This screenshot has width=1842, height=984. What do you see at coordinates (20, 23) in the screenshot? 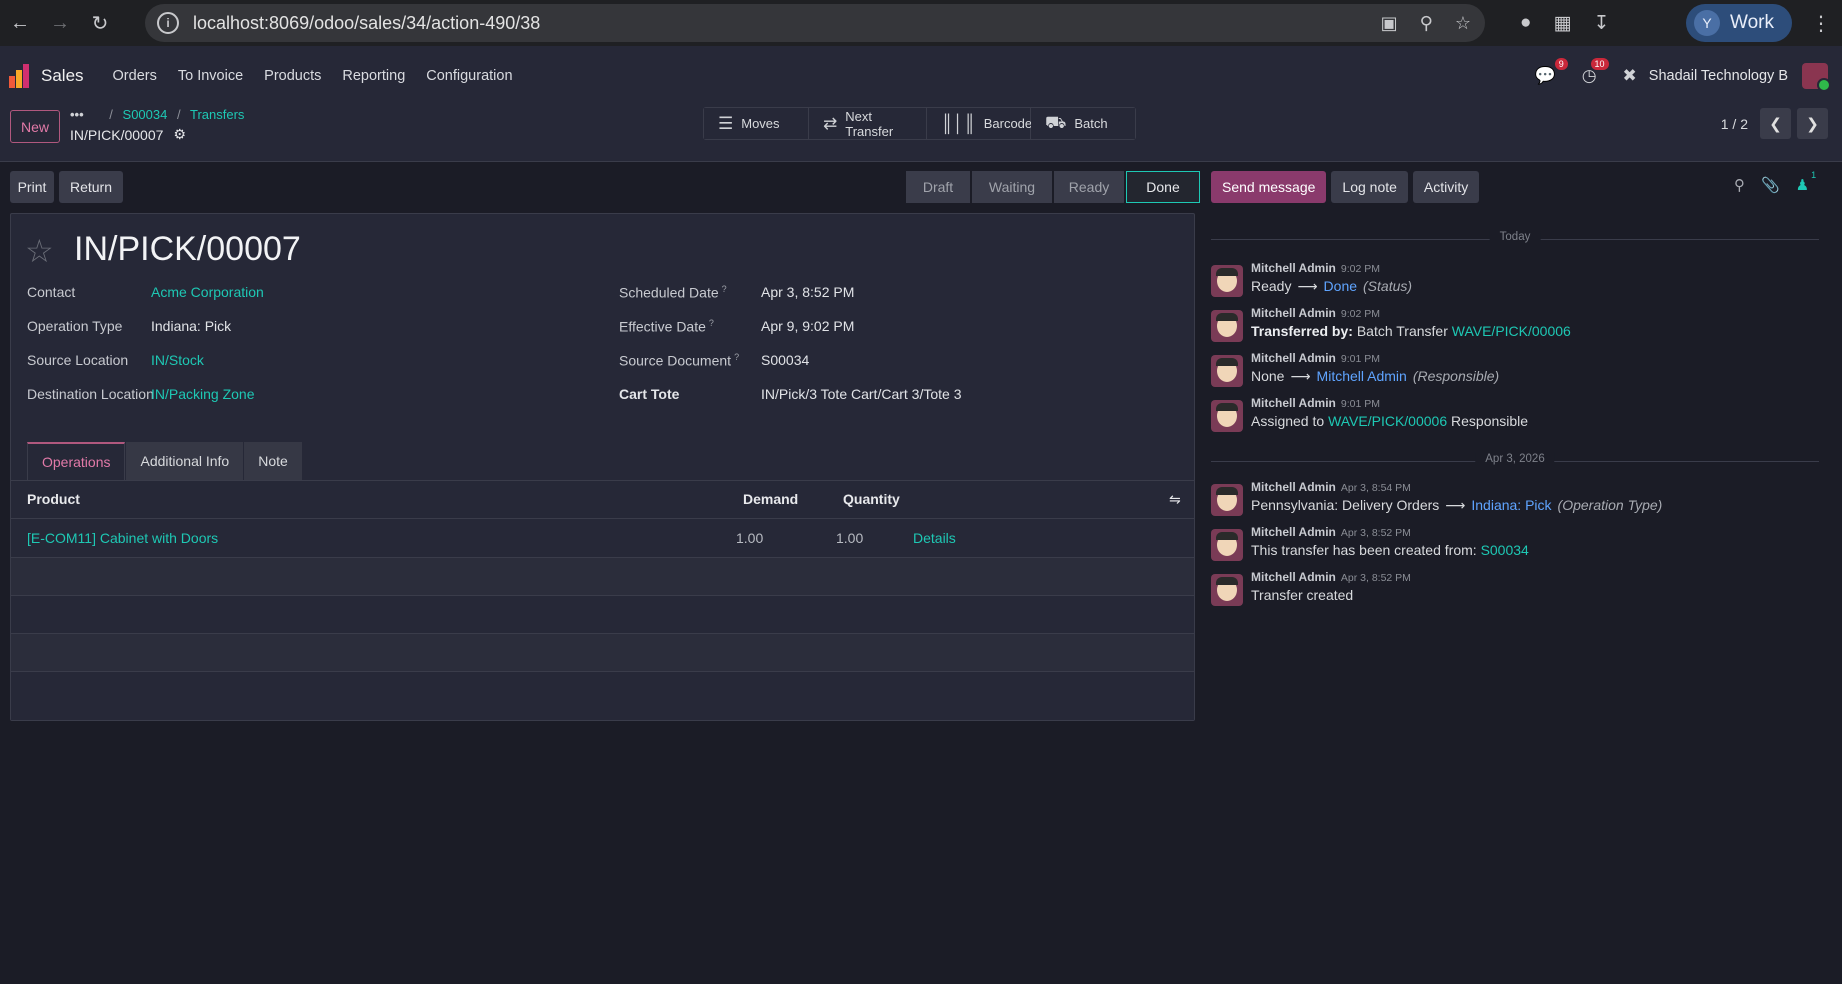
I see `back-icon: ←` at bounding box center [20, 23].